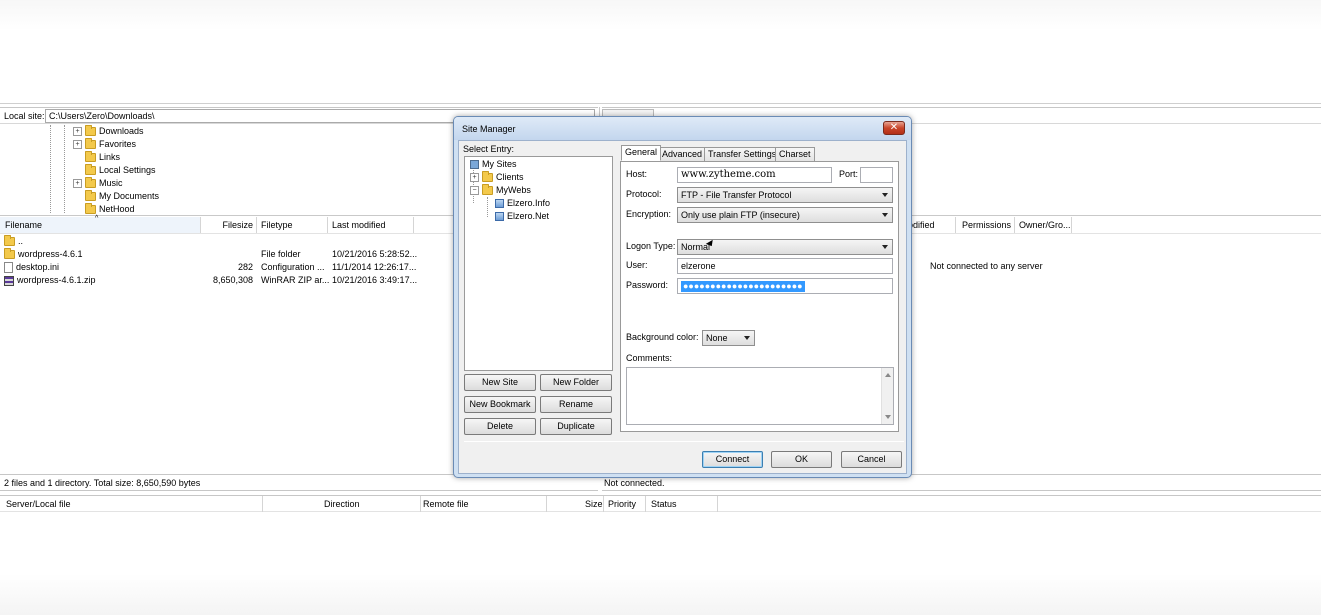  Describe the element at coordinates (500, 382) in the screenshot. I see `new-site-button: New Site` at that location.